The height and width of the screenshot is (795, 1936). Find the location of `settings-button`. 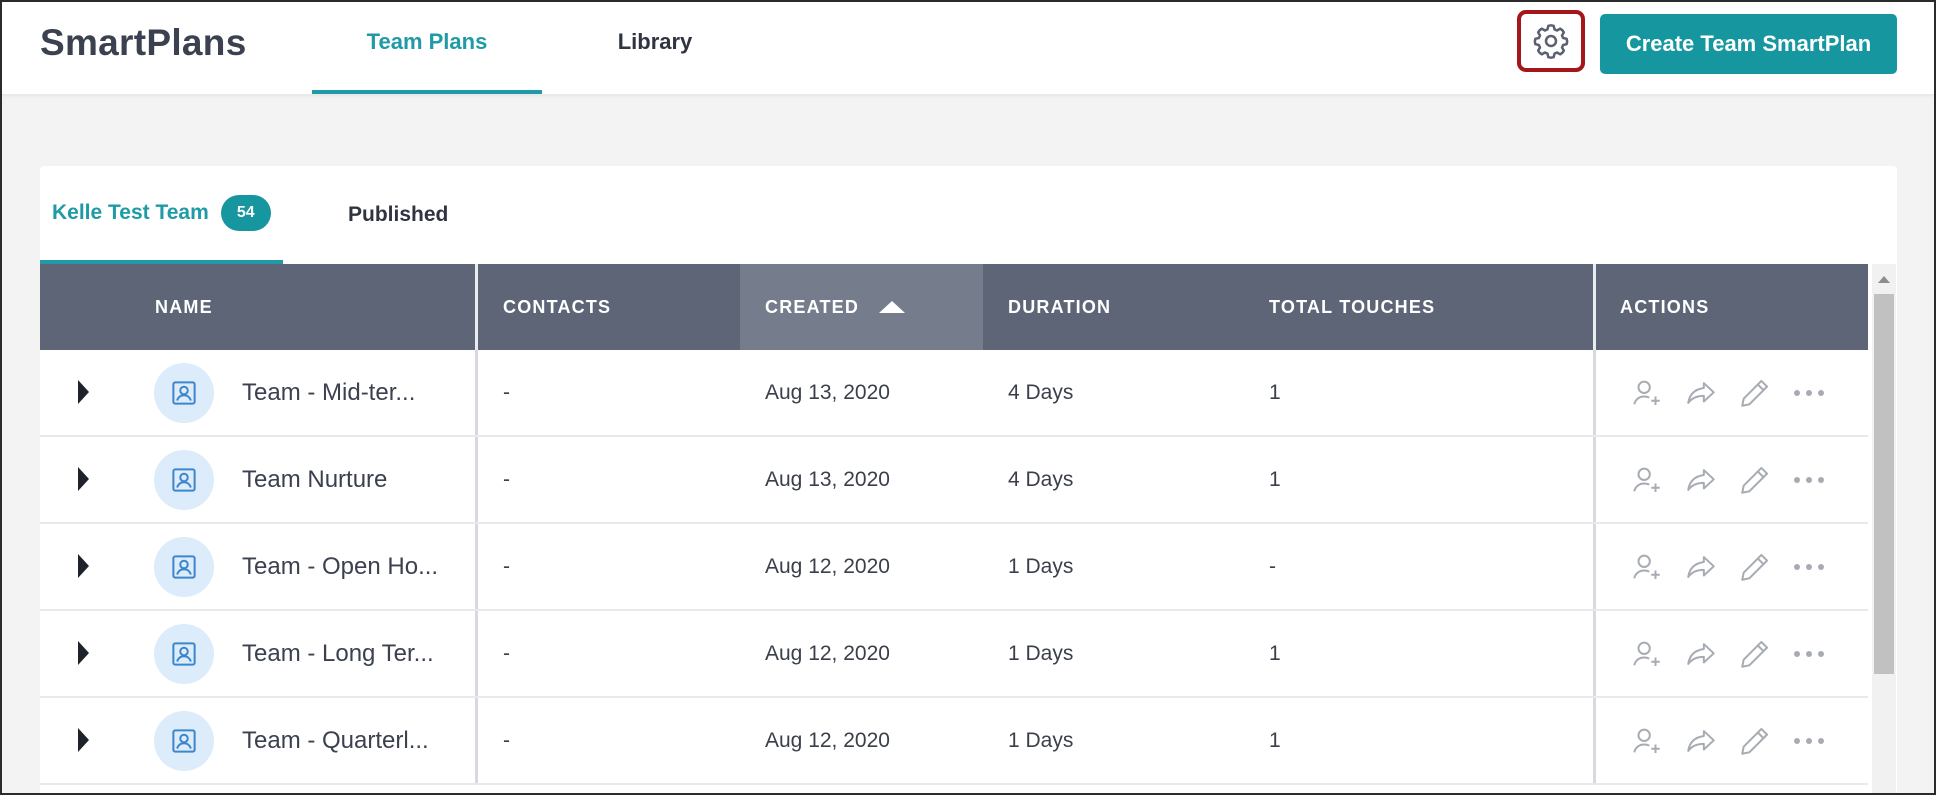

settings-button is located at coordinates (1551, 41).